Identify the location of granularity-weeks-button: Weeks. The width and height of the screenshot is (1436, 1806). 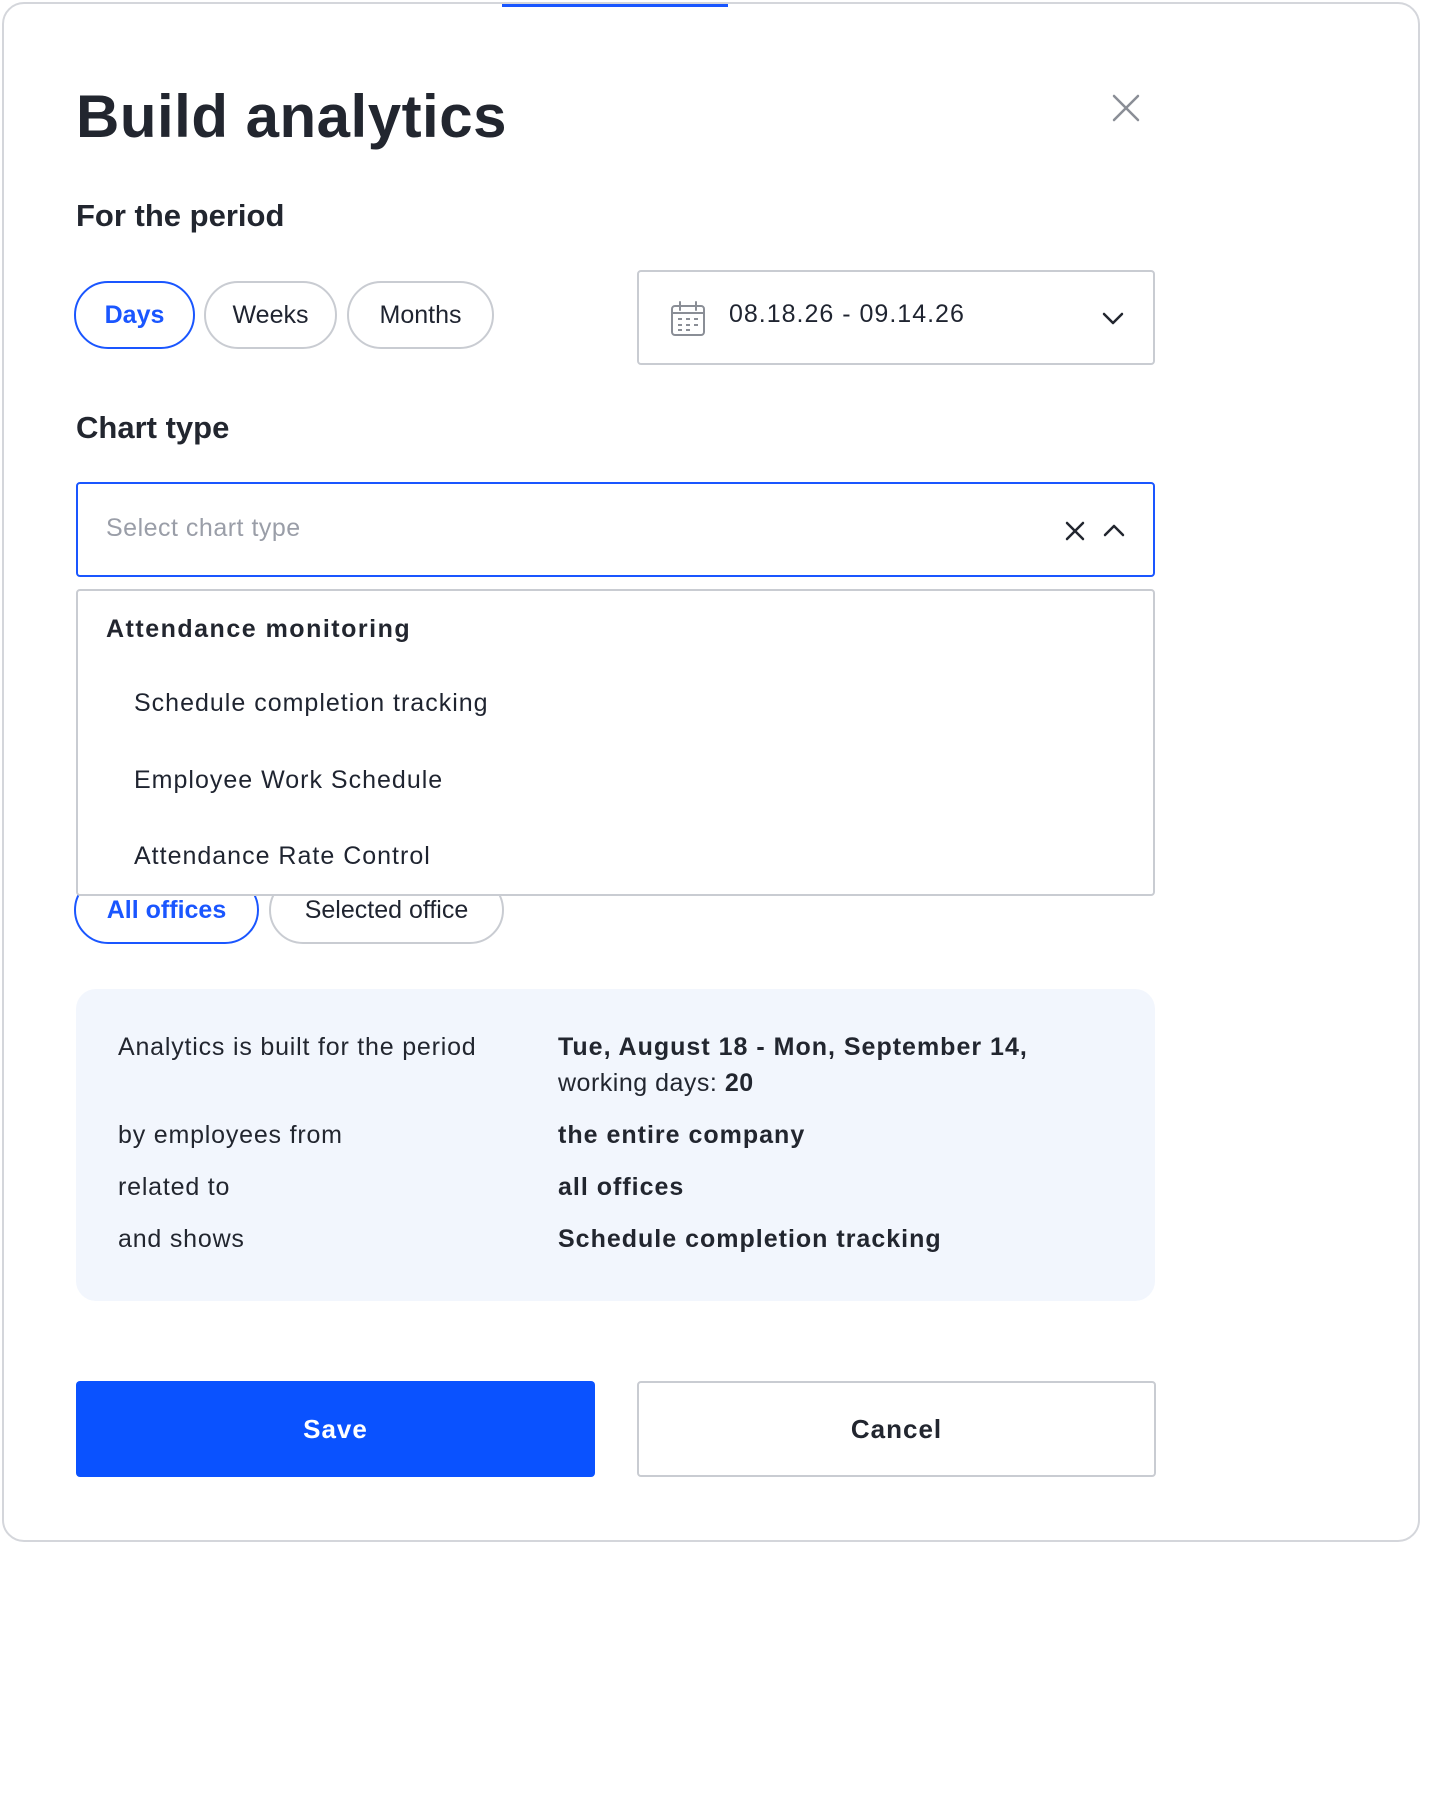
(270, 315).